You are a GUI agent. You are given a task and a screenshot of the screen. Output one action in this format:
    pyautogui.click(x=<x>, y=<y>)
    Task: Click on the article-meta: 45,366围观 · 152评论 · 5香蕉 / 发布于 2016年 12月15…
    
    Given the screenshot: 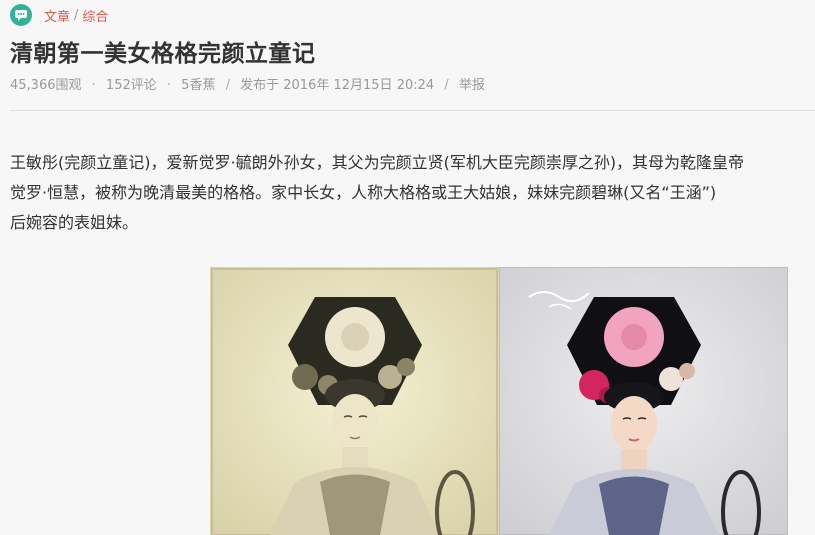 What is the action you would take?
    pyautogui.click(x=247, y=83)
    